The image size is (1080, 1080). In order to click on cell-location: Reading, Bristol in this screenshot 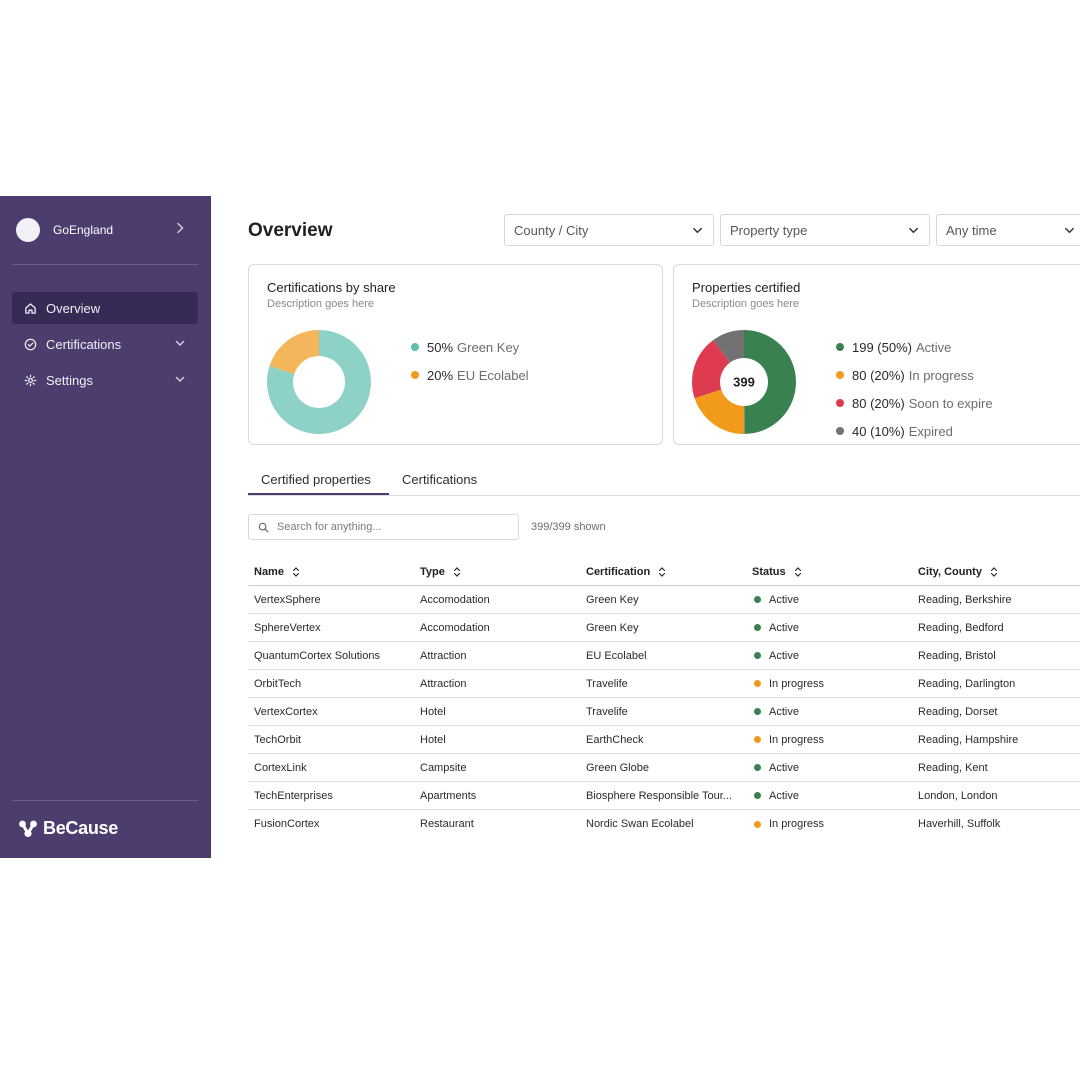, I will do `click(957, 655)`.